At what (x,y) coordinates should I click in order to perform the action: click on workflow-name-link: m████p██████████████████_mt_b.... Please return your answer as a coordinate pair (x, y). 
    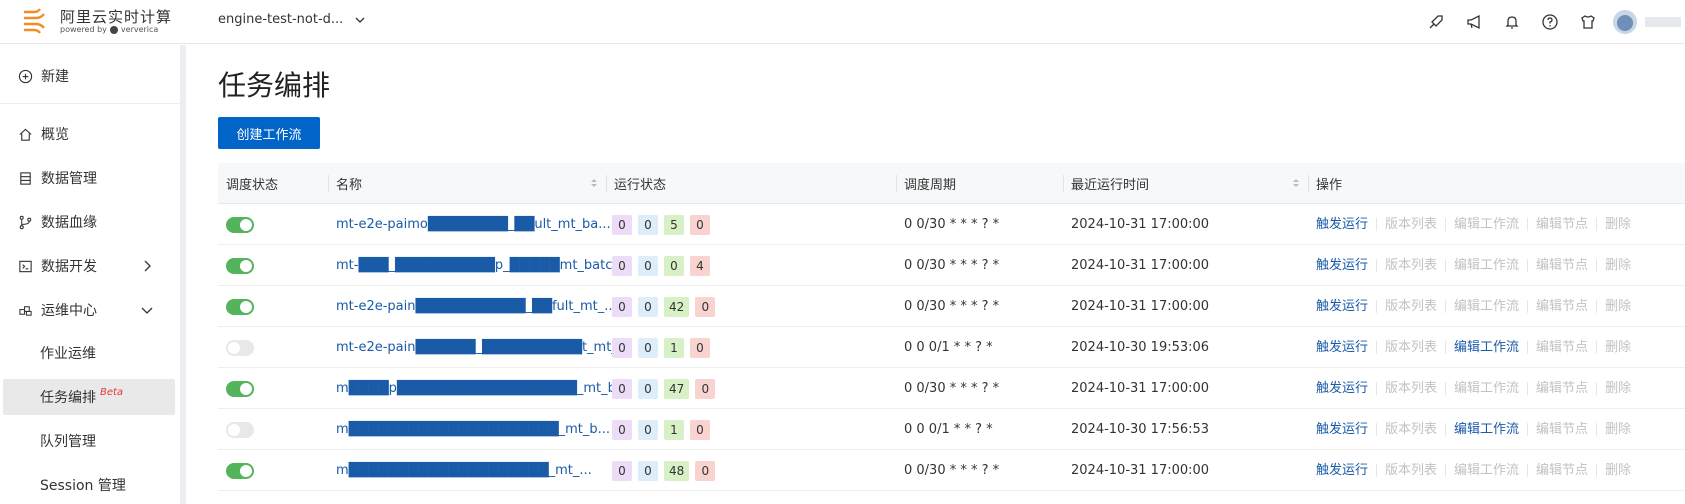
    Looking at the image, I should click on (478, 388).